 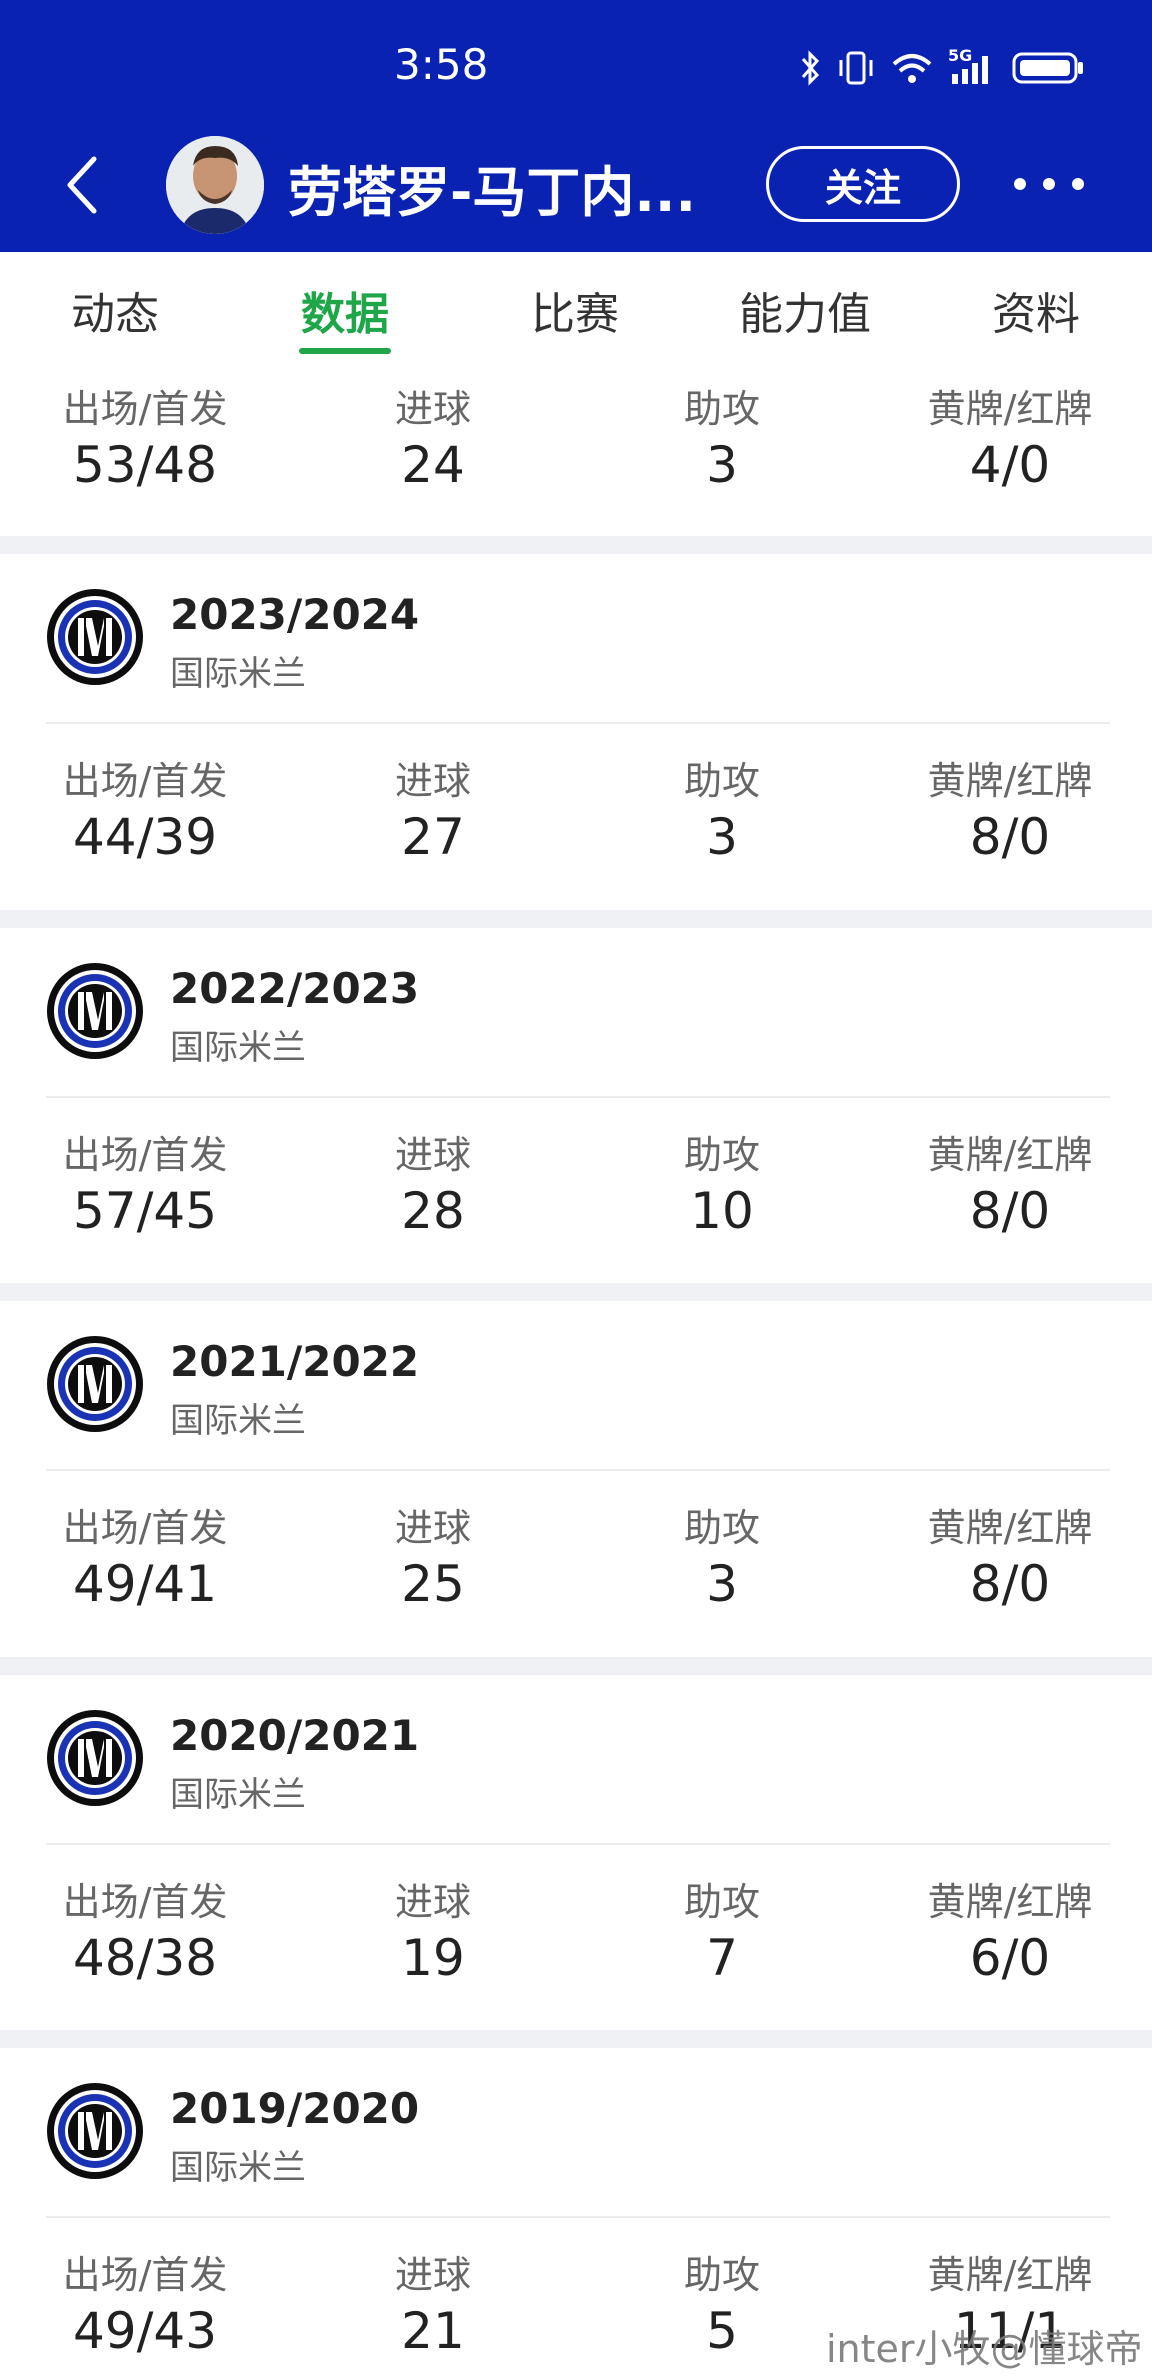 I want to click on player-photo, so click(x=215, y=185).